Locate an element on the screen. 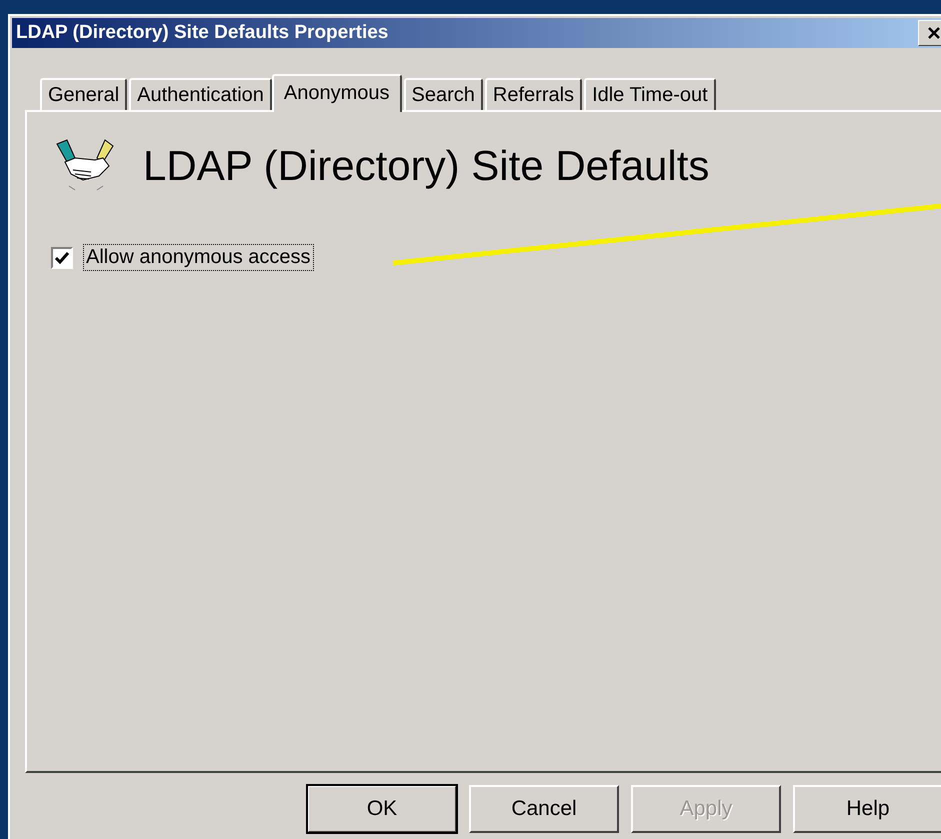 Image resolution: width=941 pixels, height=839 pixels. tab: Authentication is located at coordinates (200, 94).